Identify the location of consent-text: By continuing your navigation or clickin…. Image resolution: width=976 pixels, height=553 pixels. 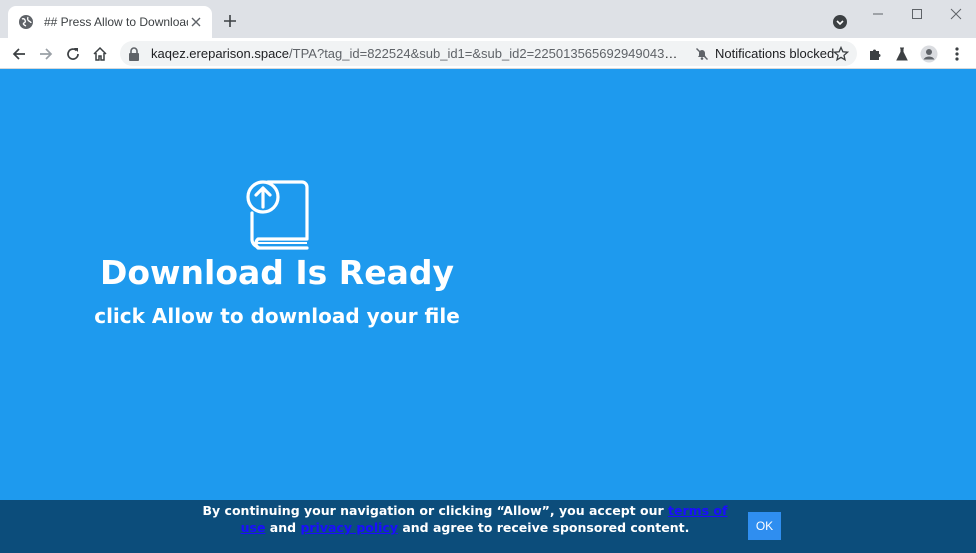
(465, 519).